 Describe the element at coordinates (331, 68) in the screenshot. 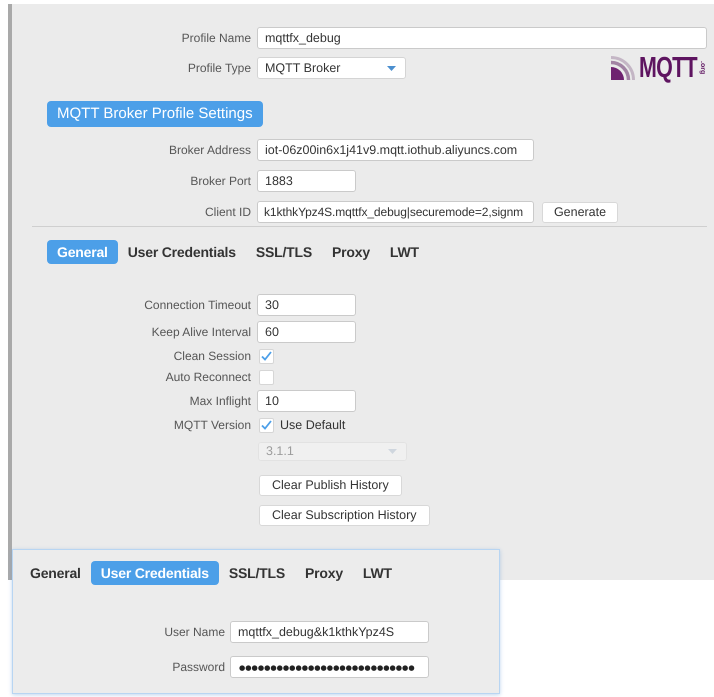

I see `profile-type-dropdown: MQTT Broker` at that location.